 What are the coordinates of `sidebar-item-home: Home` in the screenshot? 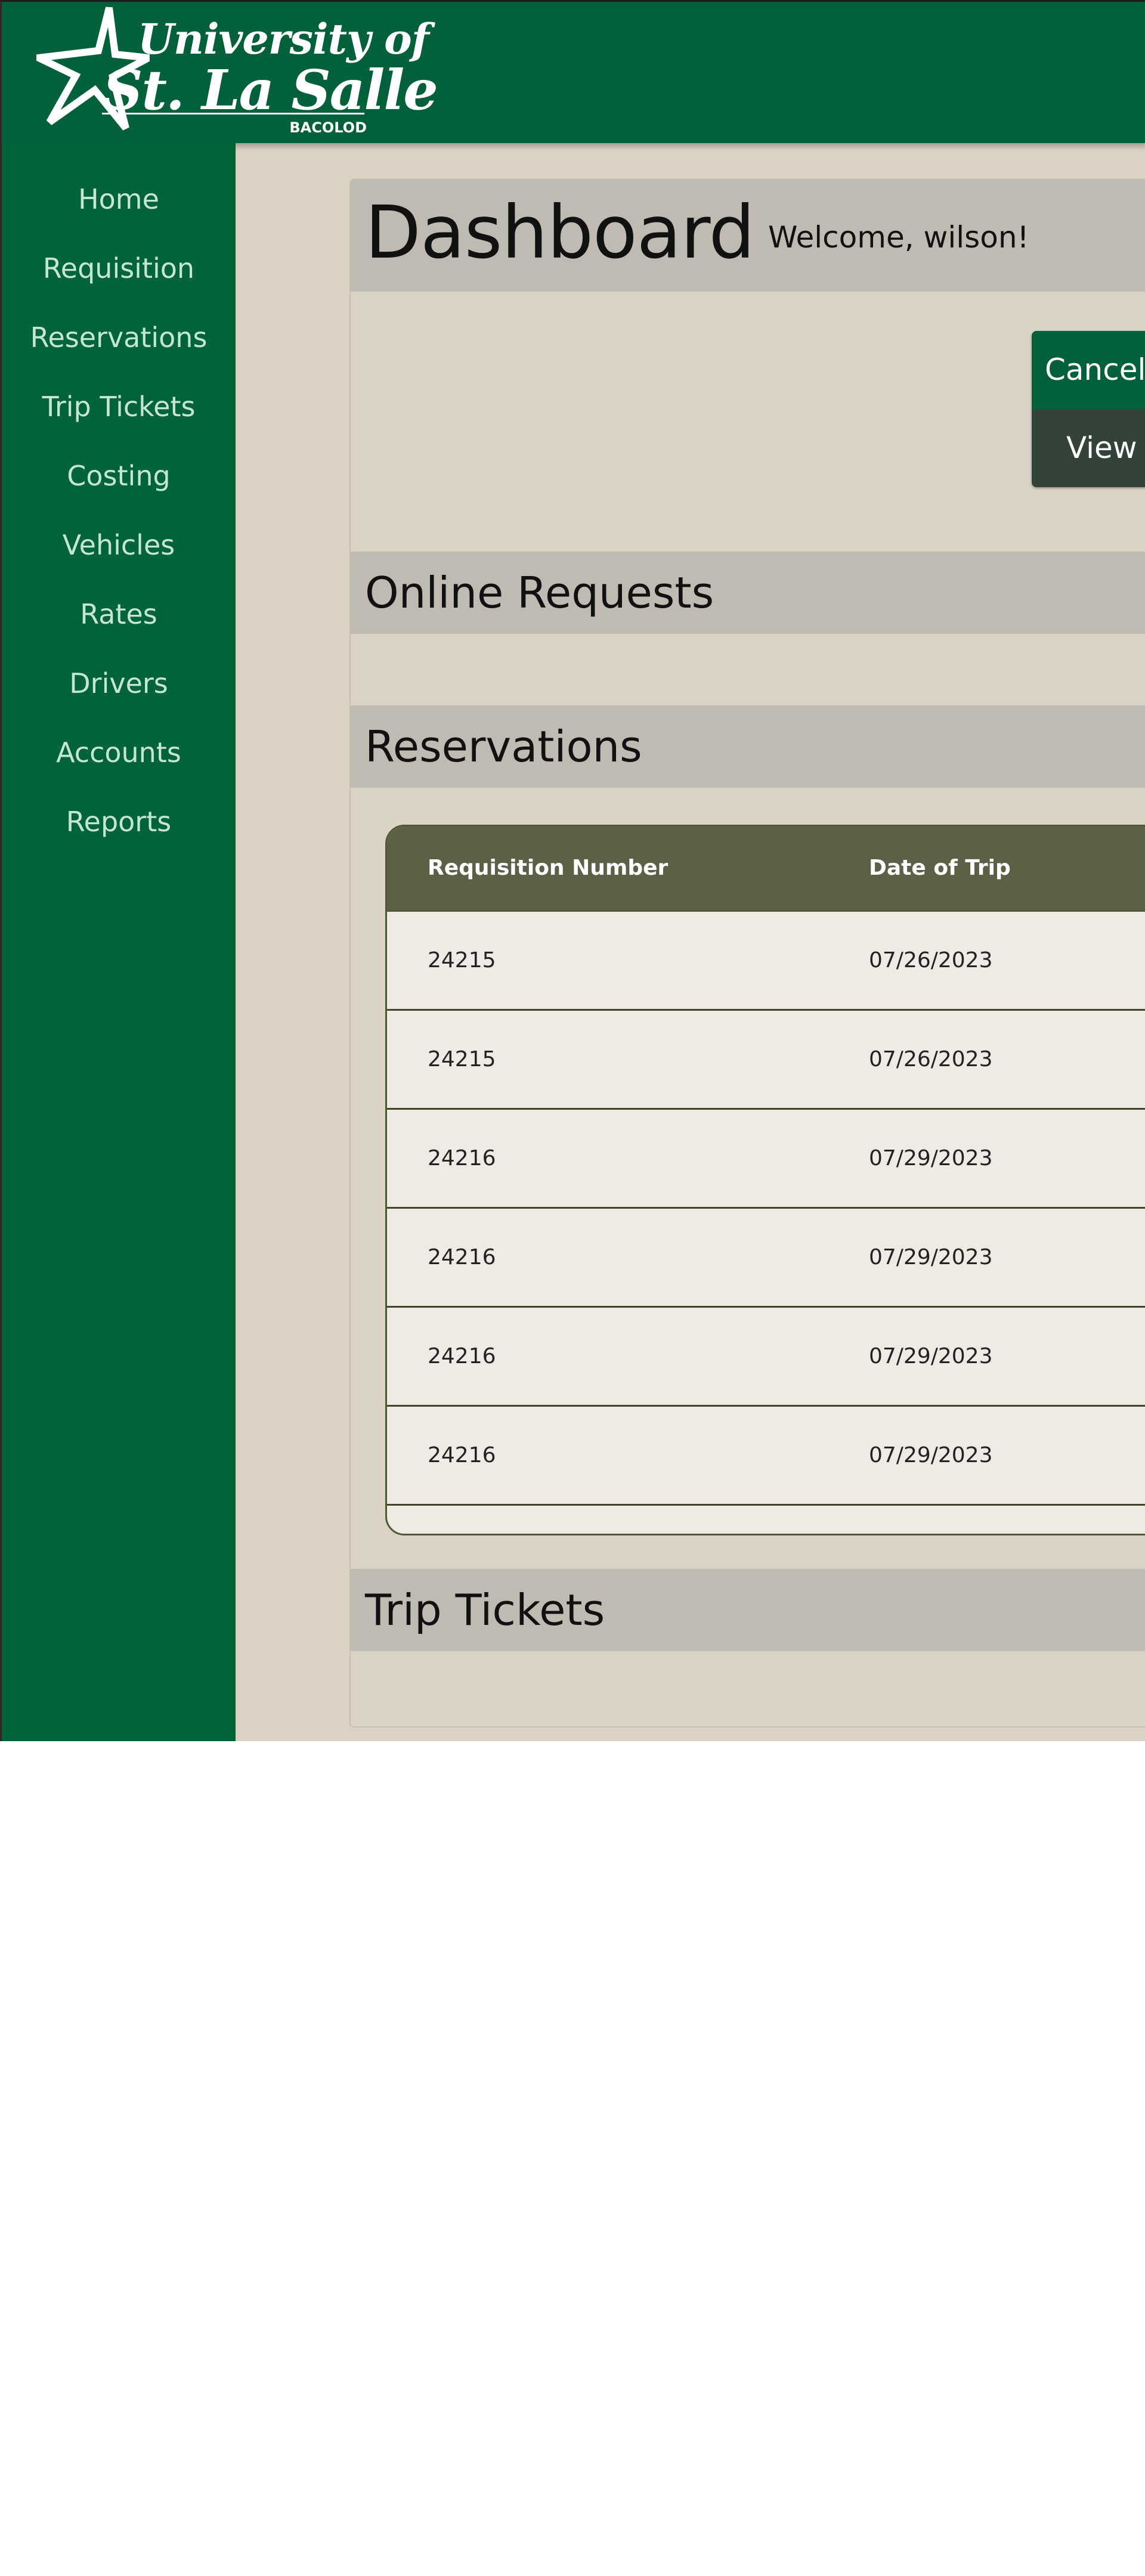 It's located at (119, 200).